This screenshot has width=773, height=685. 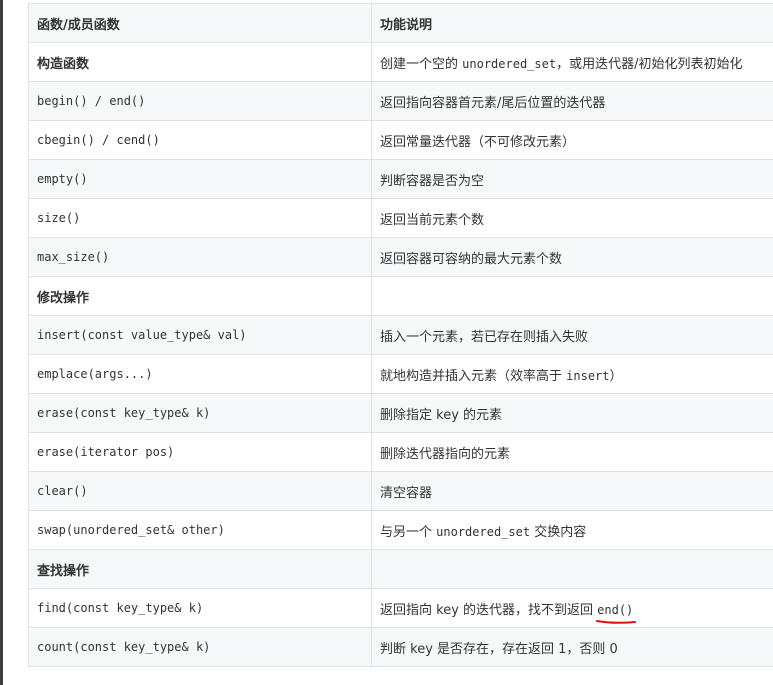 I want to click on description-cell: 与另一个 unordered_set 交换内容, so click(x=572, y=530).